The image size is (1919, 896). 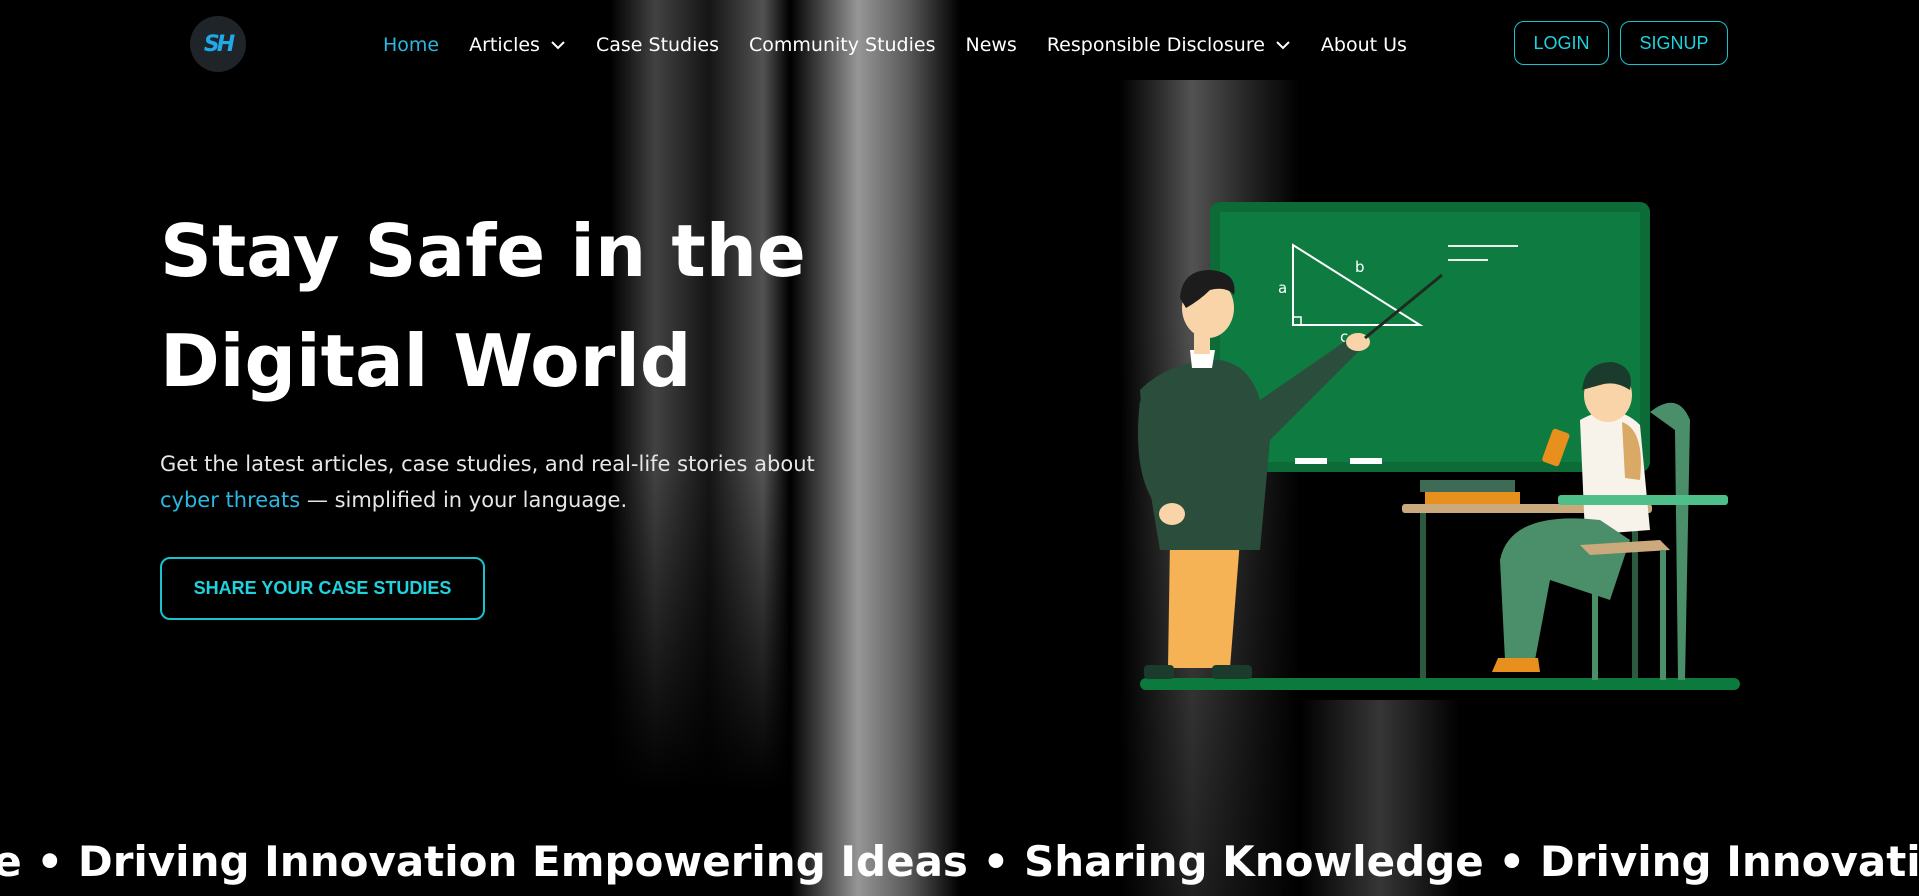 I want to click on nav-case-studies: Case Studies, so click(x=657, y=45).